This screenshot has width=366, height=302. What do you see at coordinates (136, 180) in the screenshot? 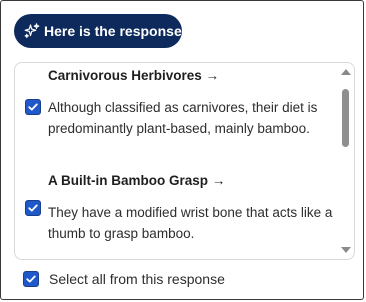
I see `item-title-link: A Built-in Bamboo Grasp →` at bounding box center [136, 180].